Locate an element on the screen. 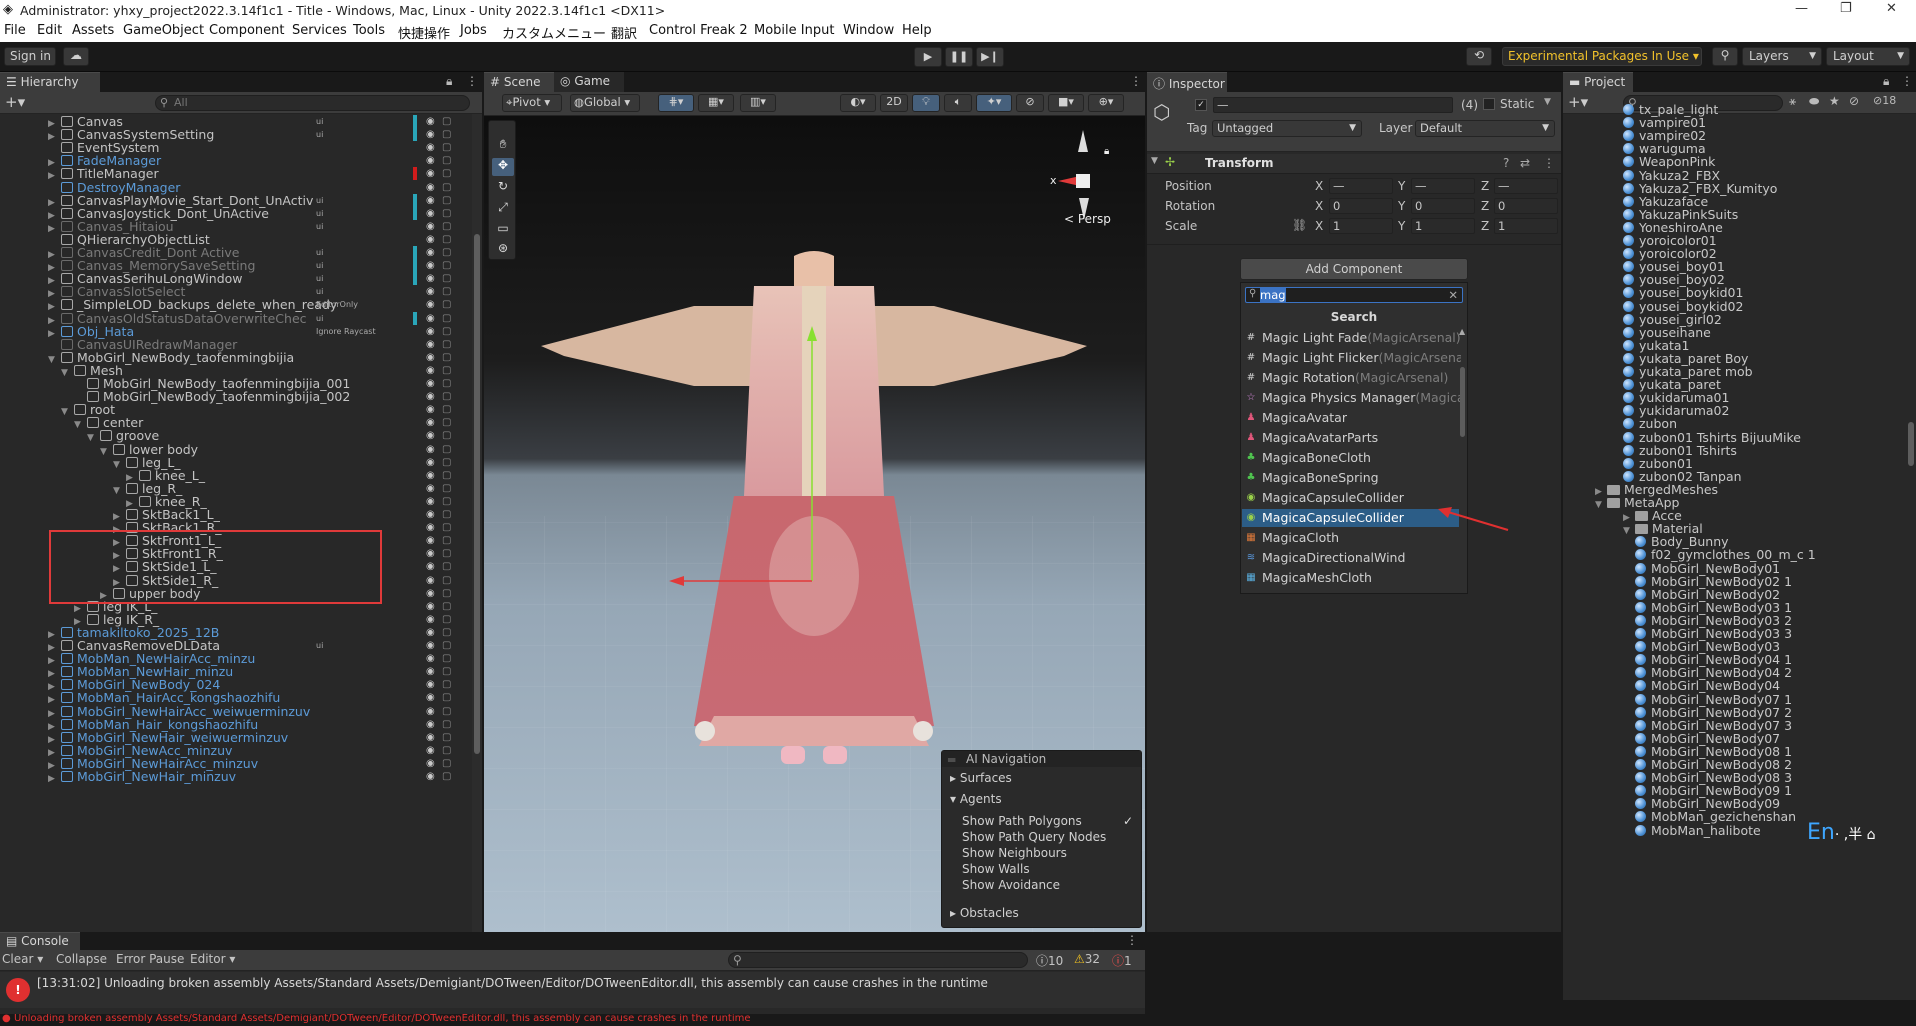 The height and width of the screenshot is (1026, 1916). rotation-z-input: 0 is located at coordinates (1526, 206).